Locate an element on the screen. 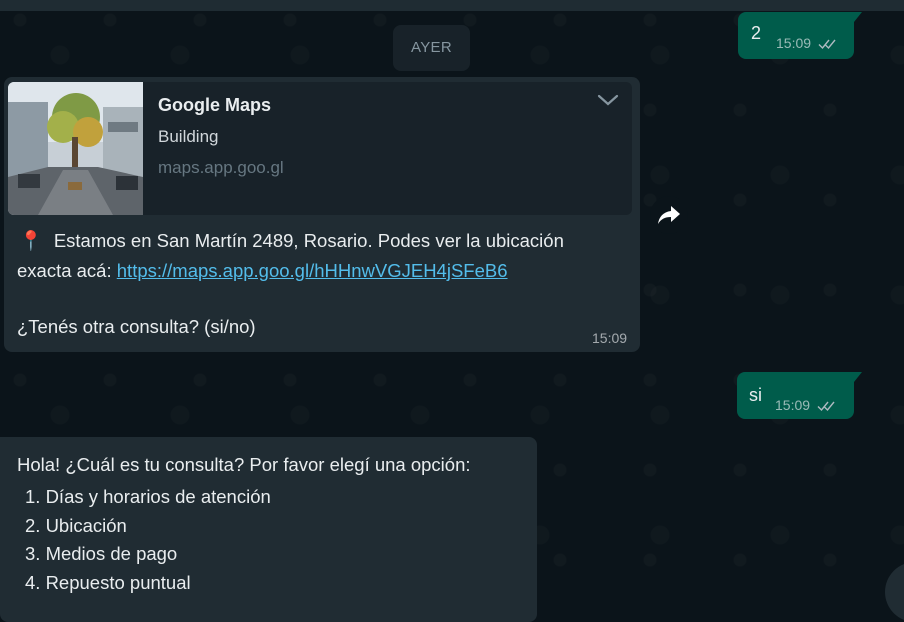  question-text: ¿Tenés otra consulta? (si/no) is located at coordinates (136, 326).